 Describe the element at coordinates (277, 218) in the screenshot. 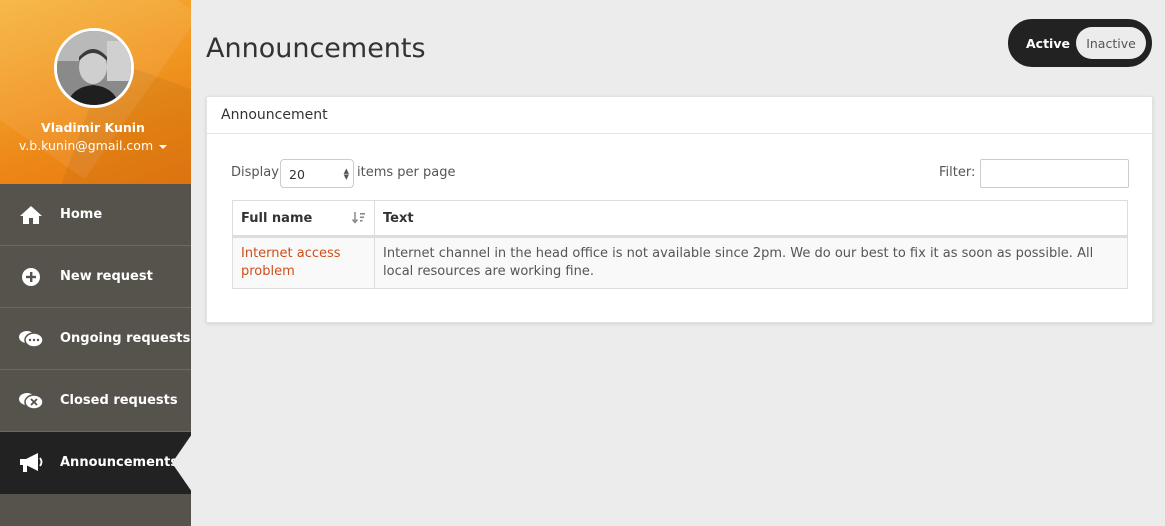

I see `column-header-label: Full name` at that location.